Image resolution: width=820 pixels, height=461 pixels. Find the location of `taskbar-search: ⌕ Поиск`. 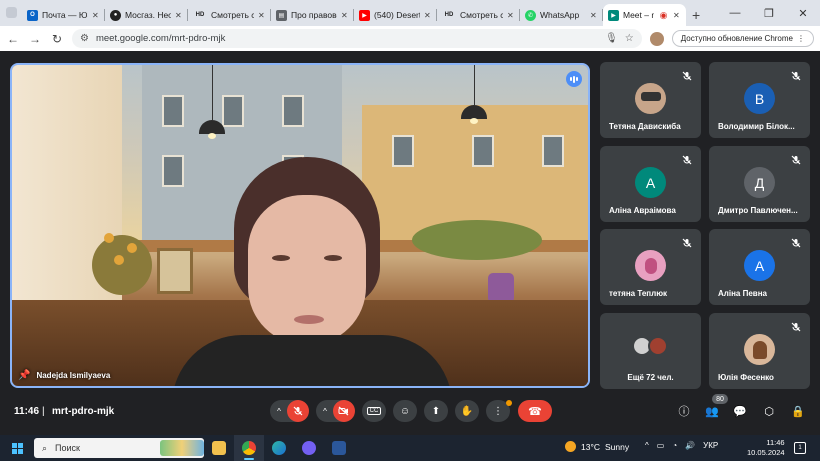

taskbar-search: ⌕ Поиск is located at coordinates (119, 448).